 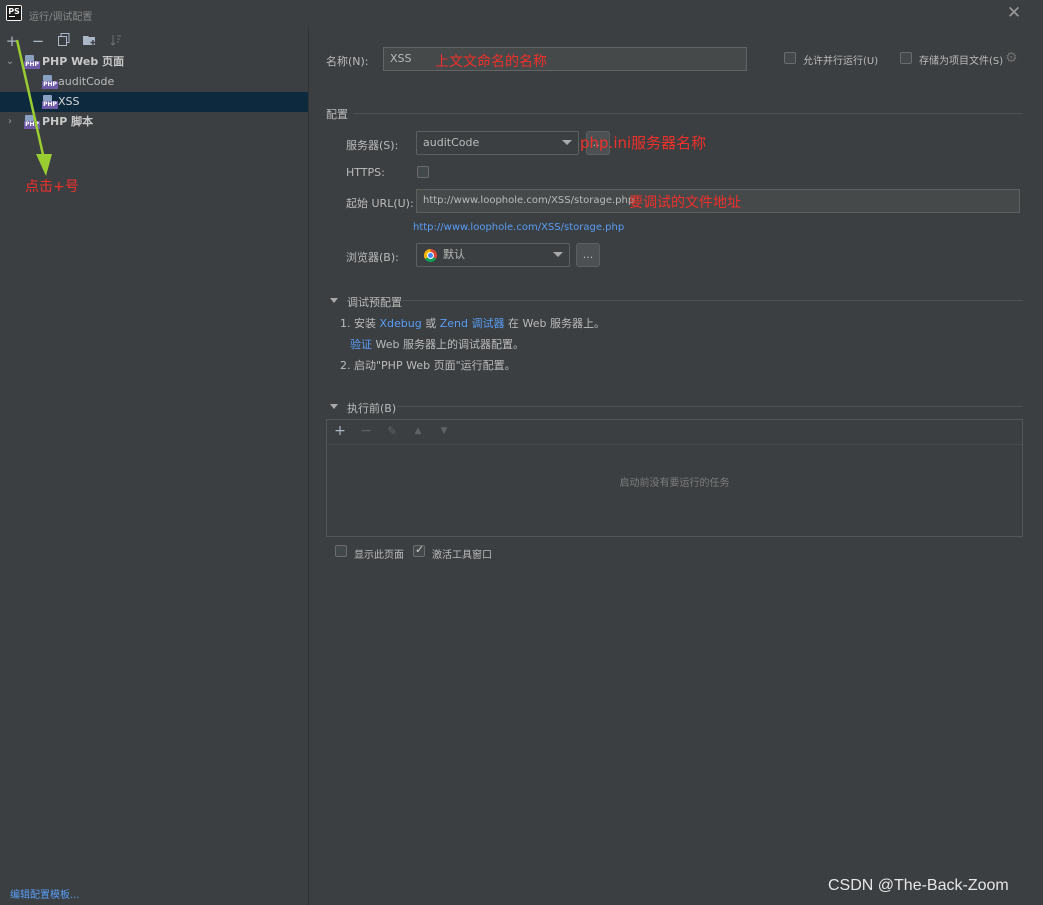 What do you see at coordinates (372, 257) in the screenshot?
I see `browser-label: 浏览器(B):` at bounding box center [372, 257].